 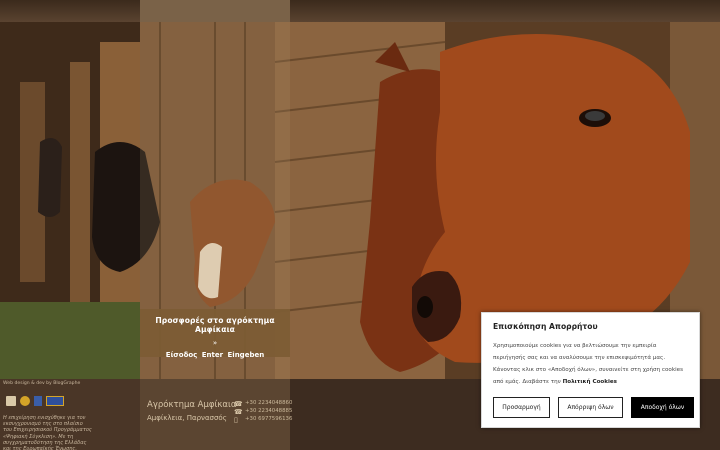 I want to click on espa-logo, so click(x=55, y=401).